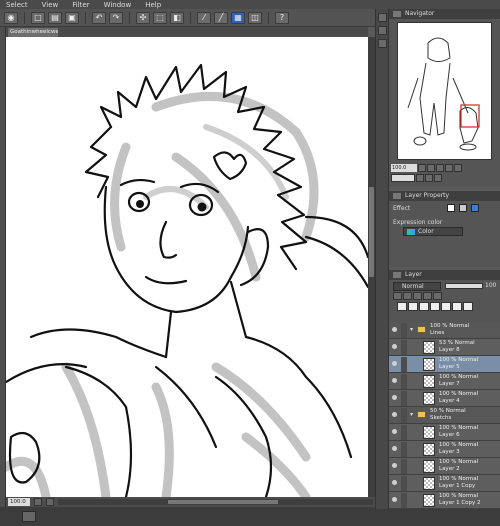 The width and height of the screenshot is (500, 526). I want to click on snap-icon: ⁄, so click(204, 17).